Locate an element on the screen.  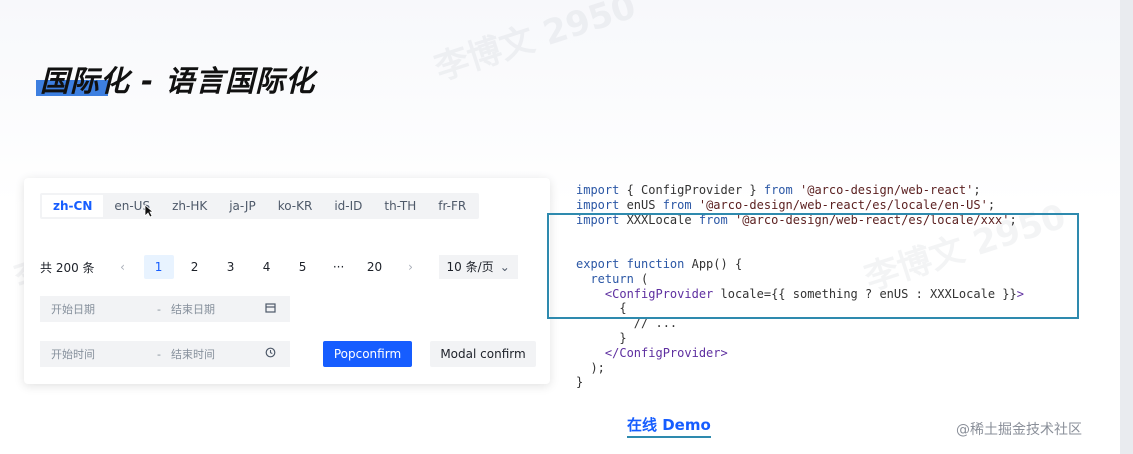
language-tab-ko-kr: ko-KR is located at coordinates (295, 206).